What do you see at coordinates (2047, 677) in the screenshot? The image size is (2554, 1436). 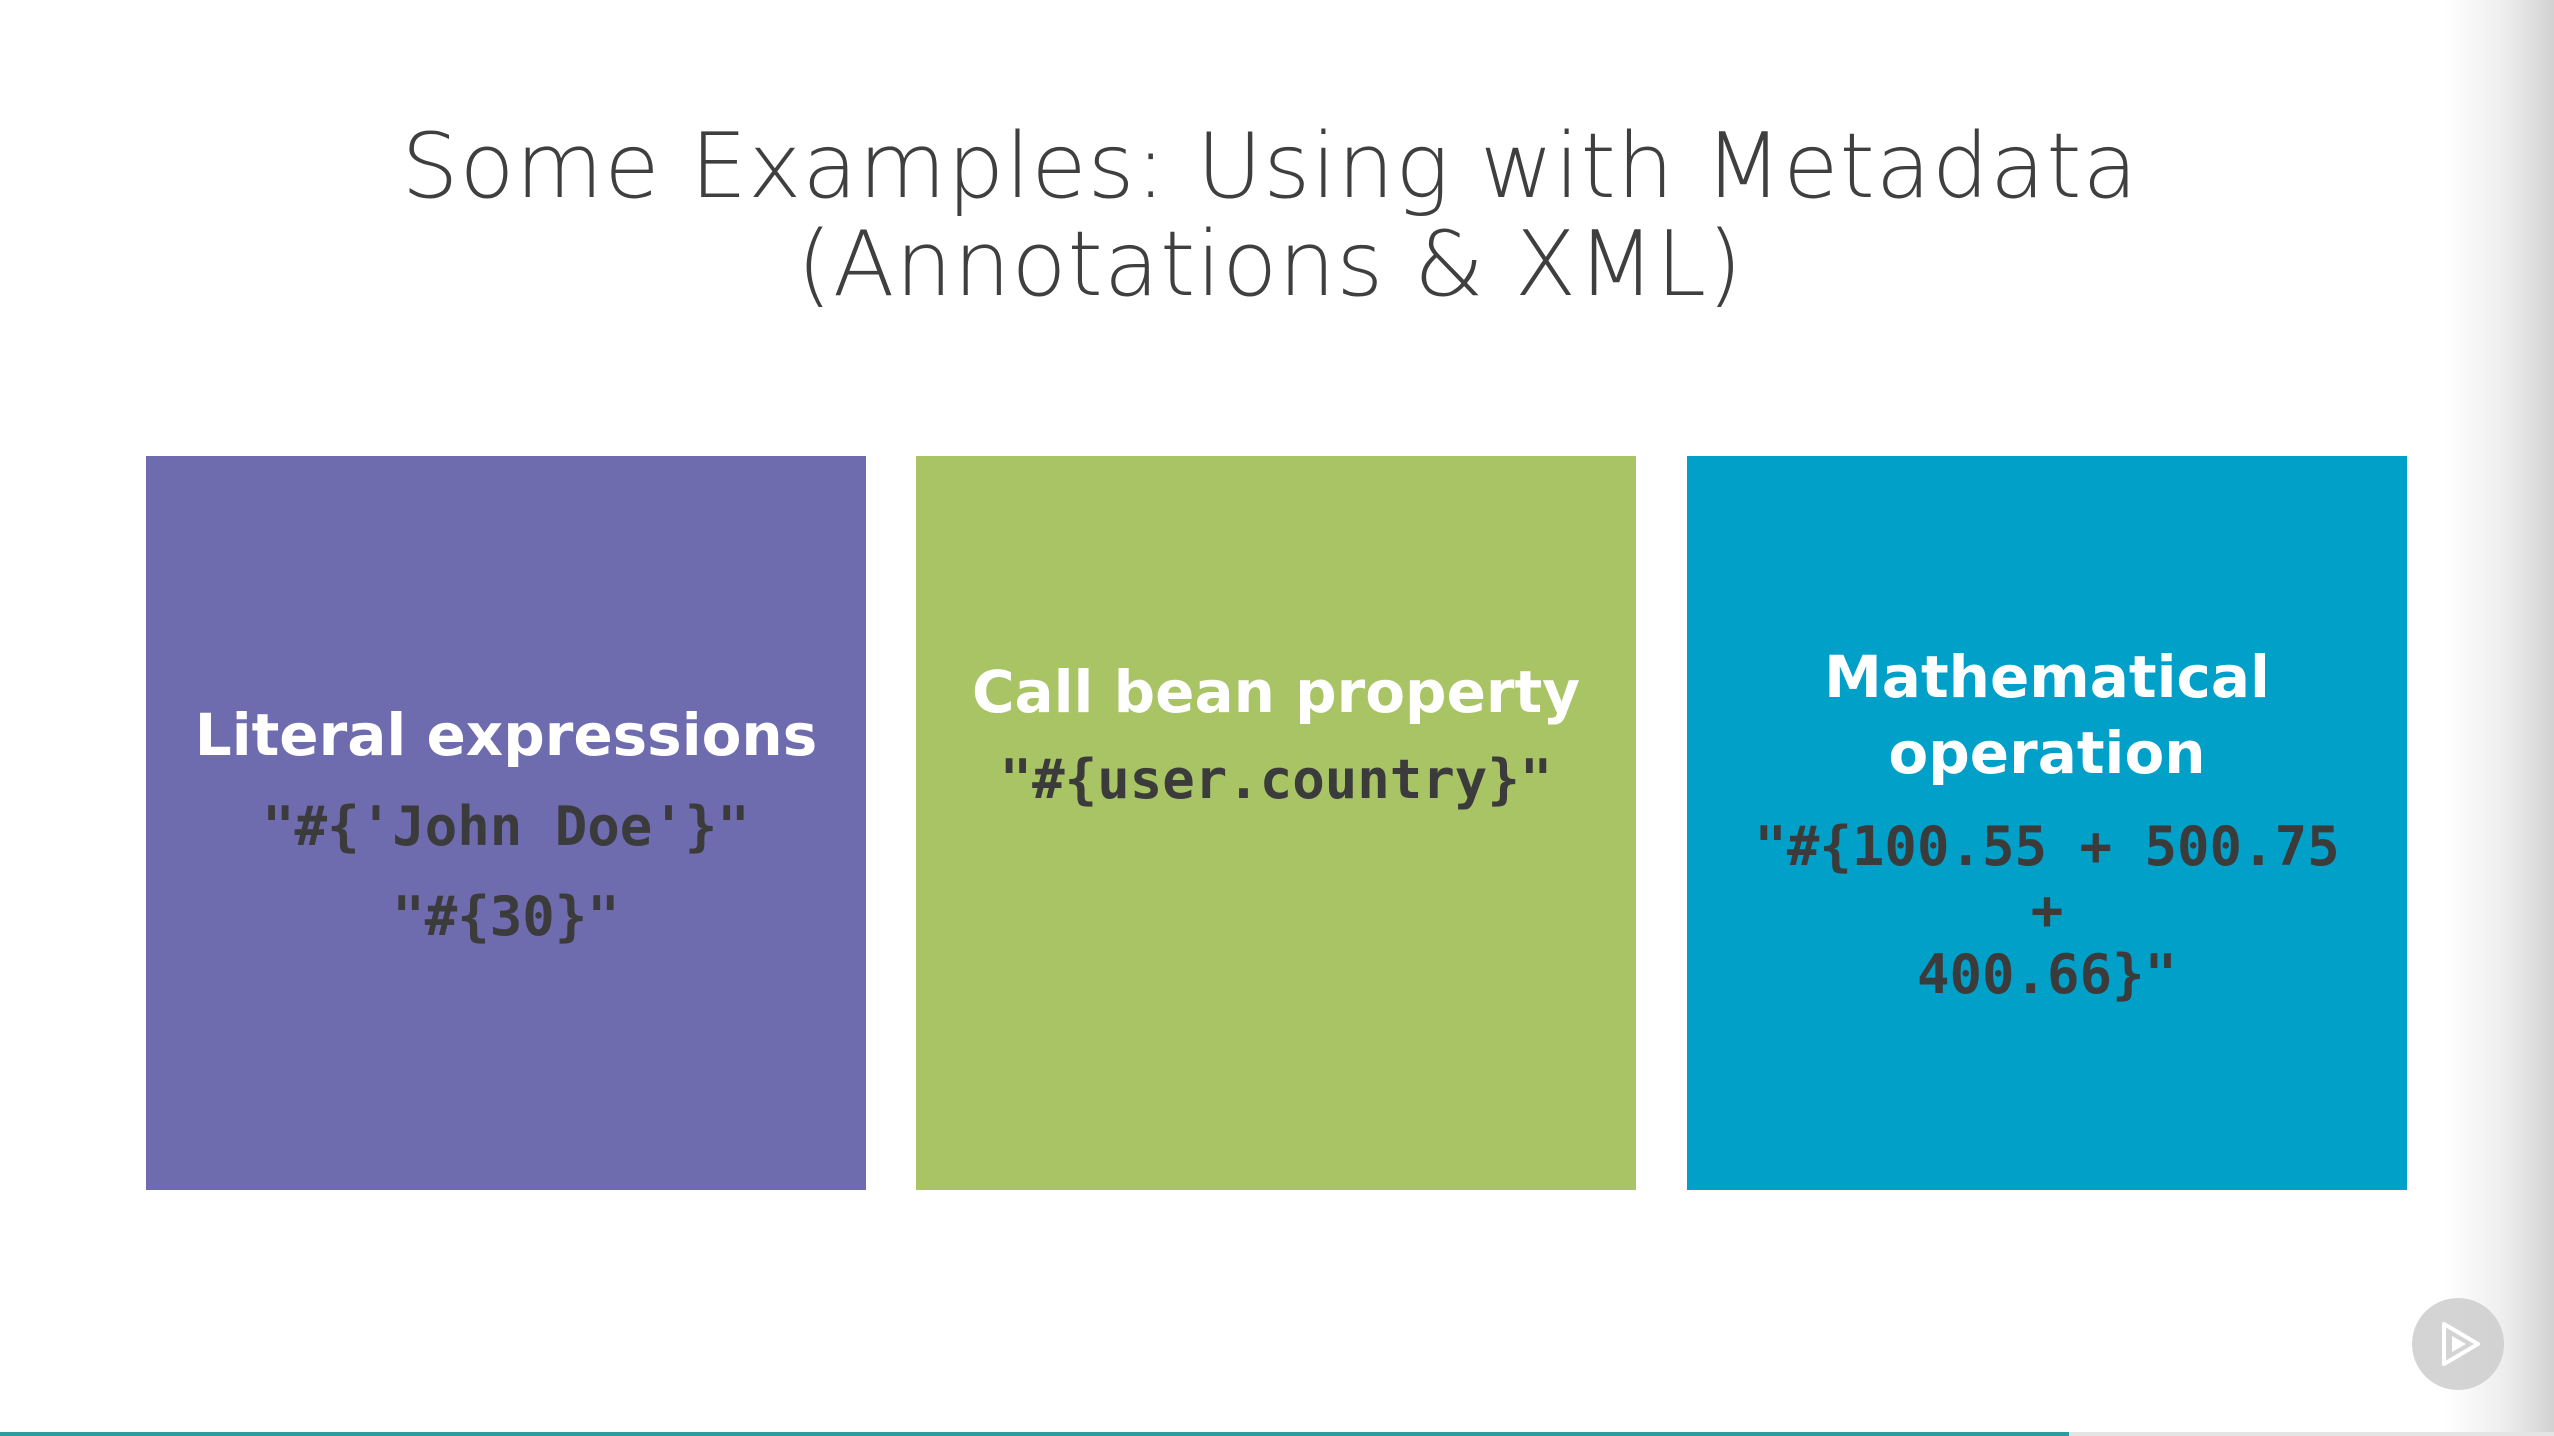 I see `card-title-line-1: Mathematical` at bounding box center [2047, 677].